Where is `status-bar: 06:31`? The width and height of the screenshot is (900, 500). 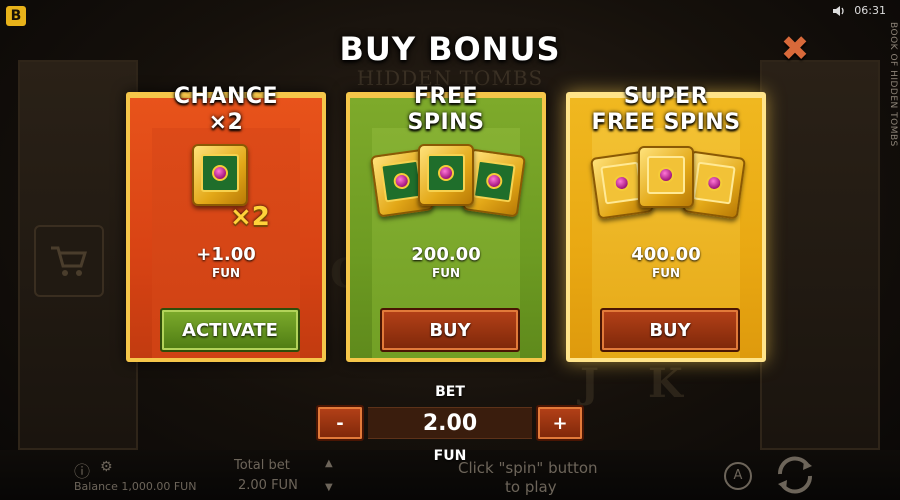 status-bar: 06:31 is located at coordinates (859, 10).